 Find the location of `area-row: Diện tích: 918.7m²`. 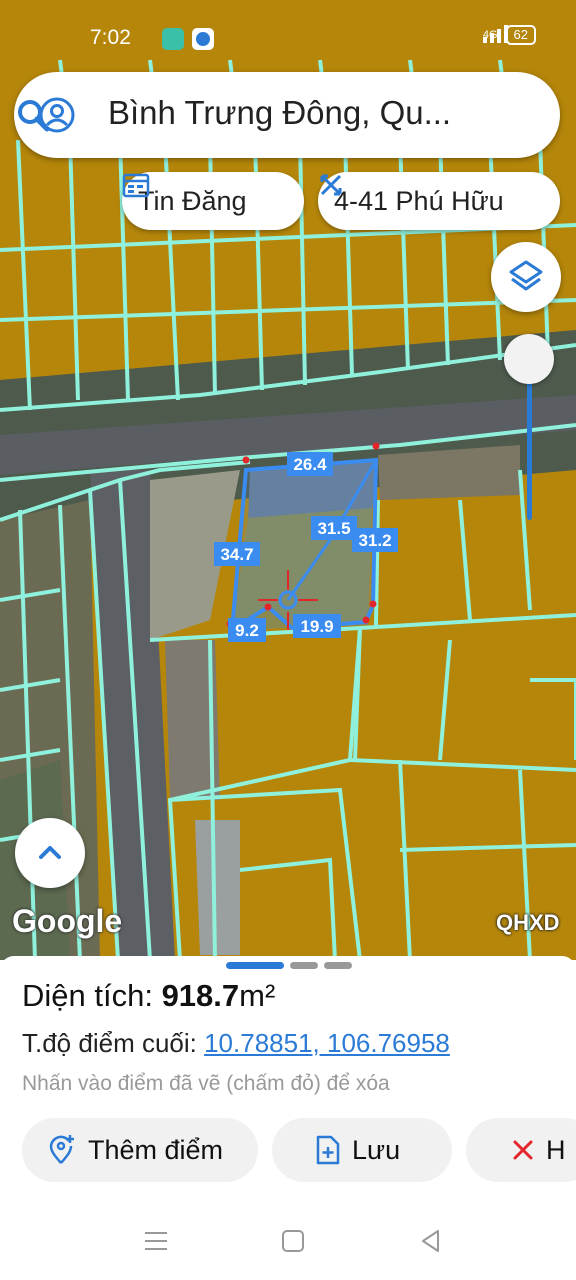

area-row: Diện tích: 918.7m² is located at coordinates (148, 996).